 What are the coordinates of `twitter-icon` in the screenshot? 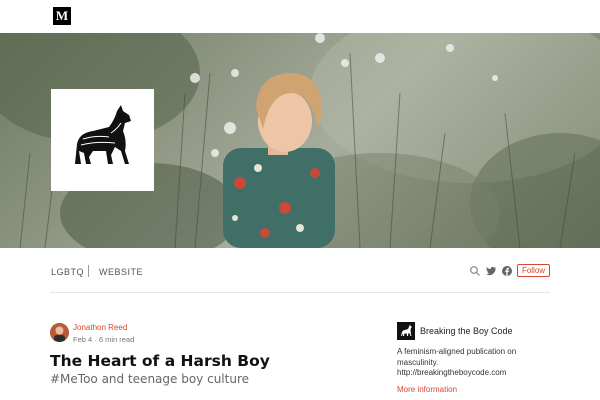 It's located at (491, 271).